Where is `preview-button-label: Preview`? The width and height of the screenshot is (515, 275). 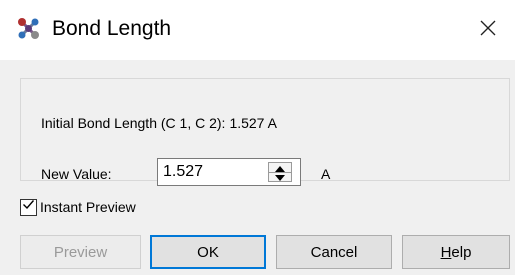
preview-button-label: Preview is located at coordinates (80, 252).